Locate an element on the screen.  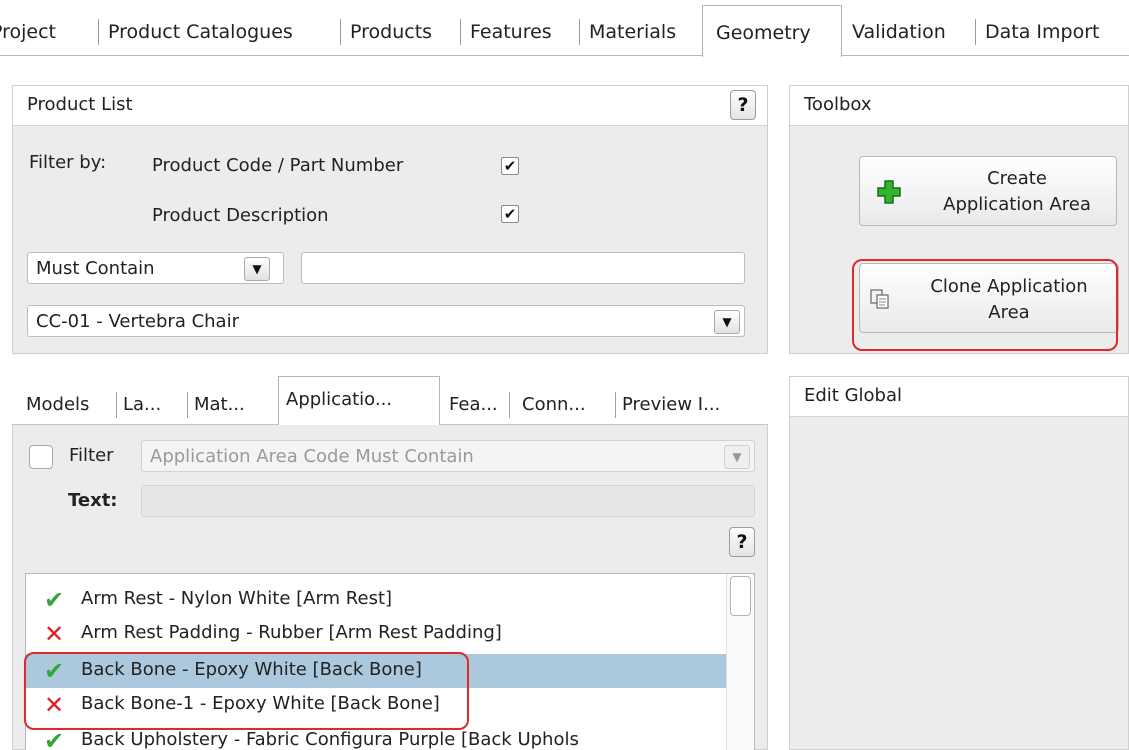
check-icon: ✔ is located at coordinates (54, 600).